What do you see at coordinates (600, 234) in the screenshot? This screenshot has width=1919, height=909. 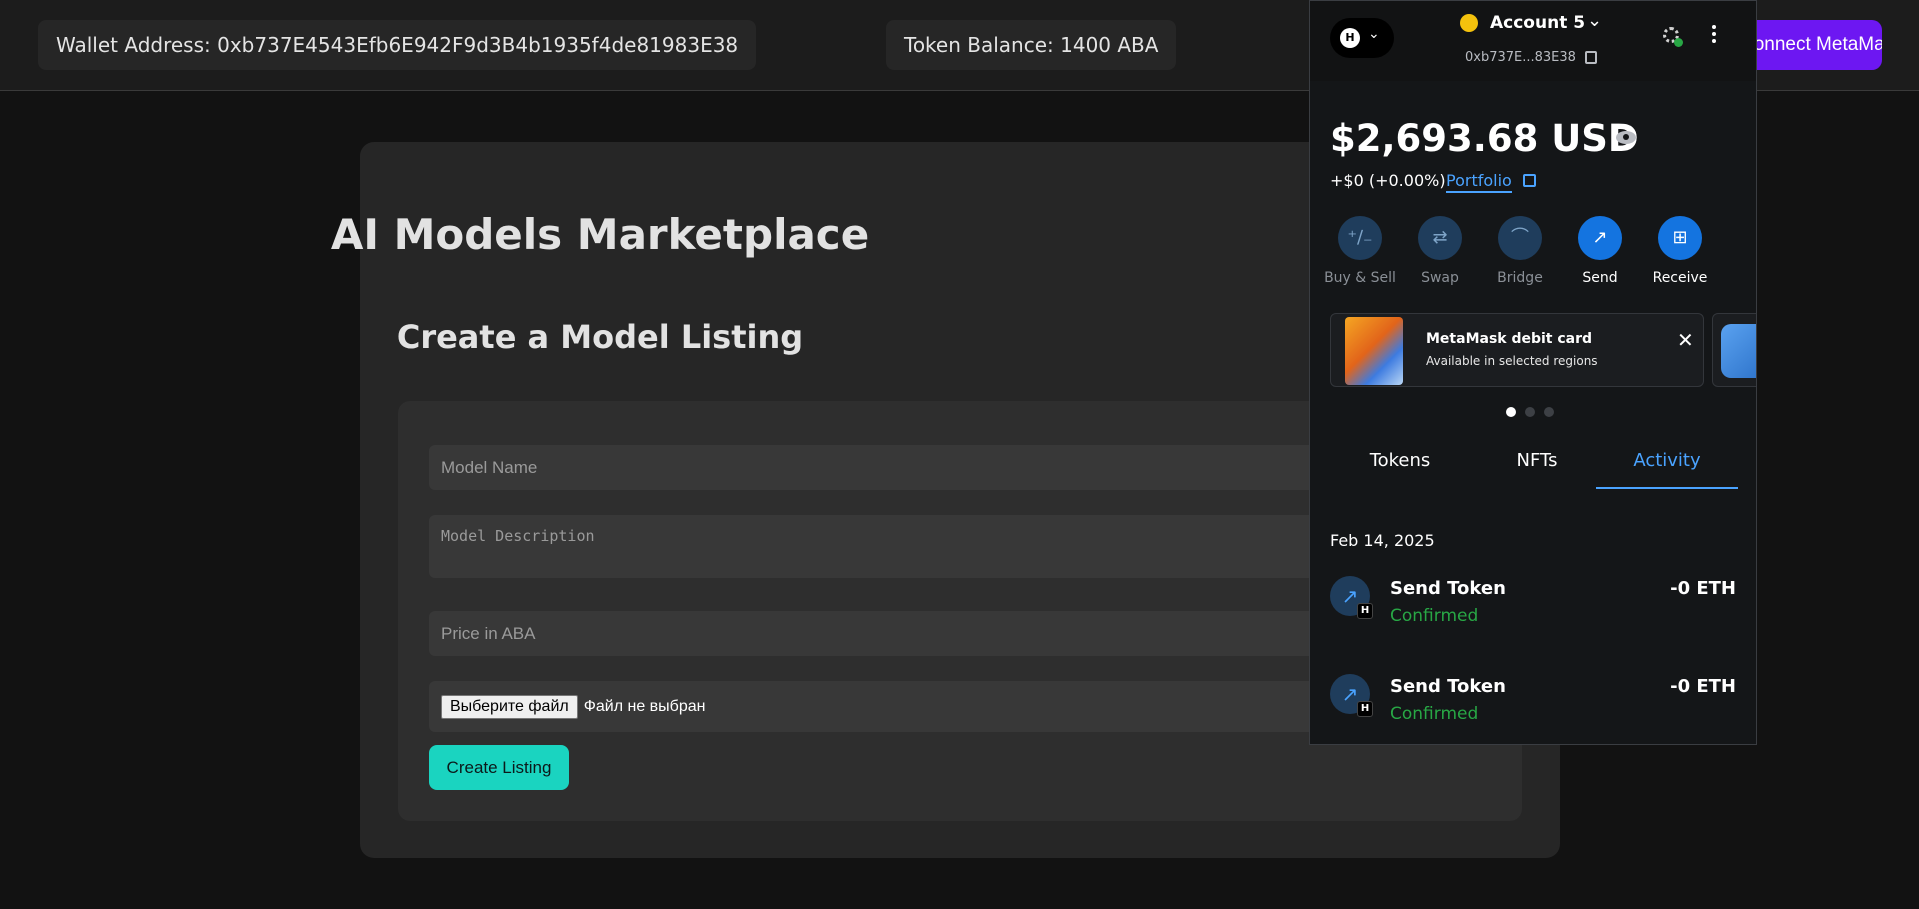 I see `page-title: AI Models Marketplace` at bounding box center [600, 234].